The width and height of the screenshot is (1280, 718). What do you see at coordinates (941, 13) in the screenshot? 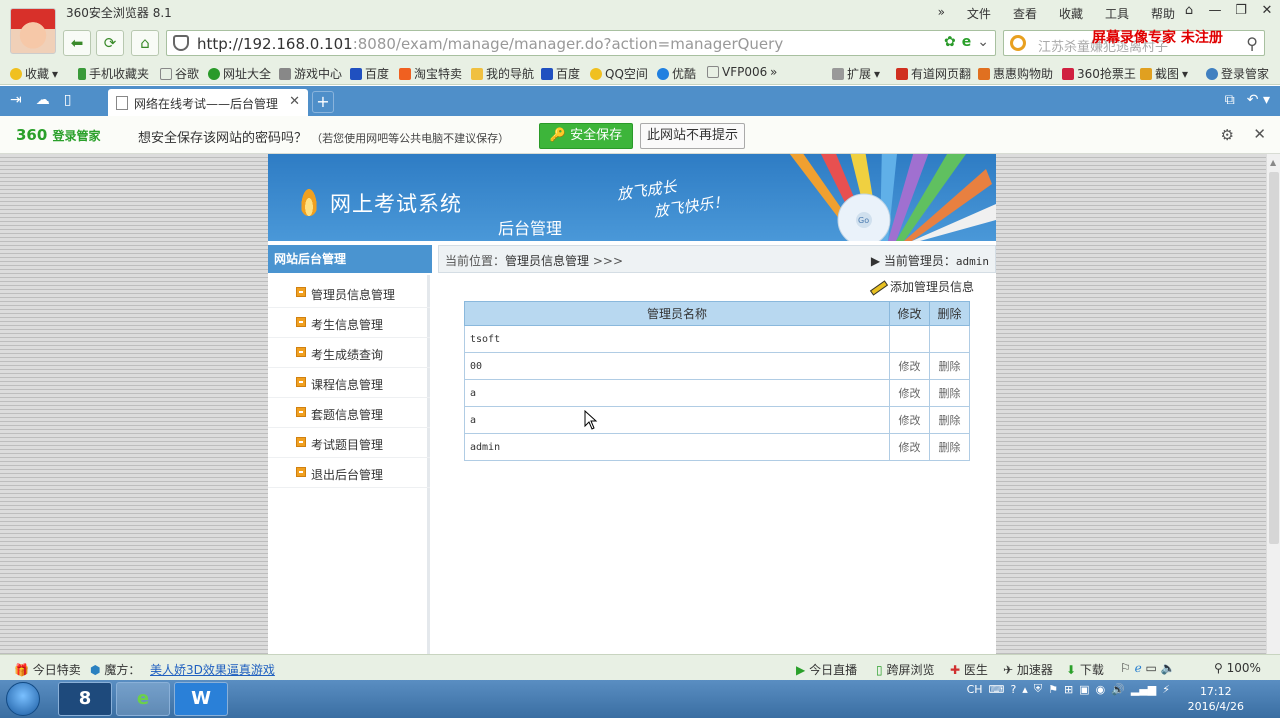
I see `menu-expand-icon: »` at bounding box center [941, 13].